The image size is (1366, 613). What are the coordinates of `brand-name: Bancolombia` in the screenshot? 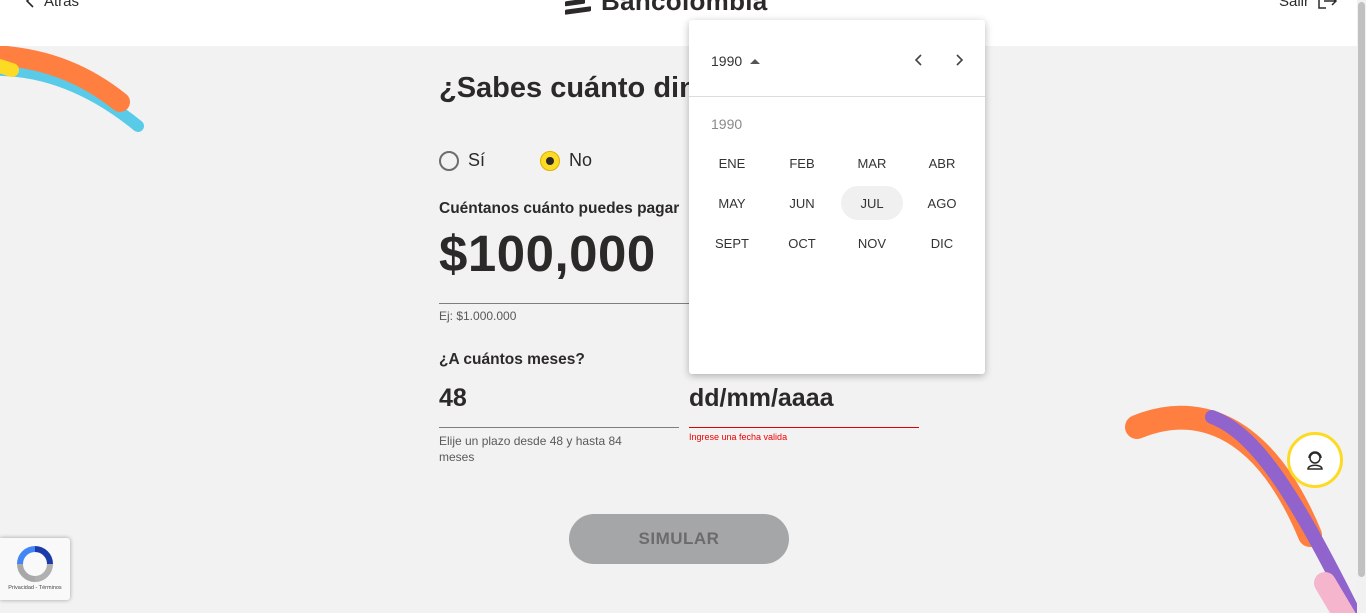 It's located at (684, 8).